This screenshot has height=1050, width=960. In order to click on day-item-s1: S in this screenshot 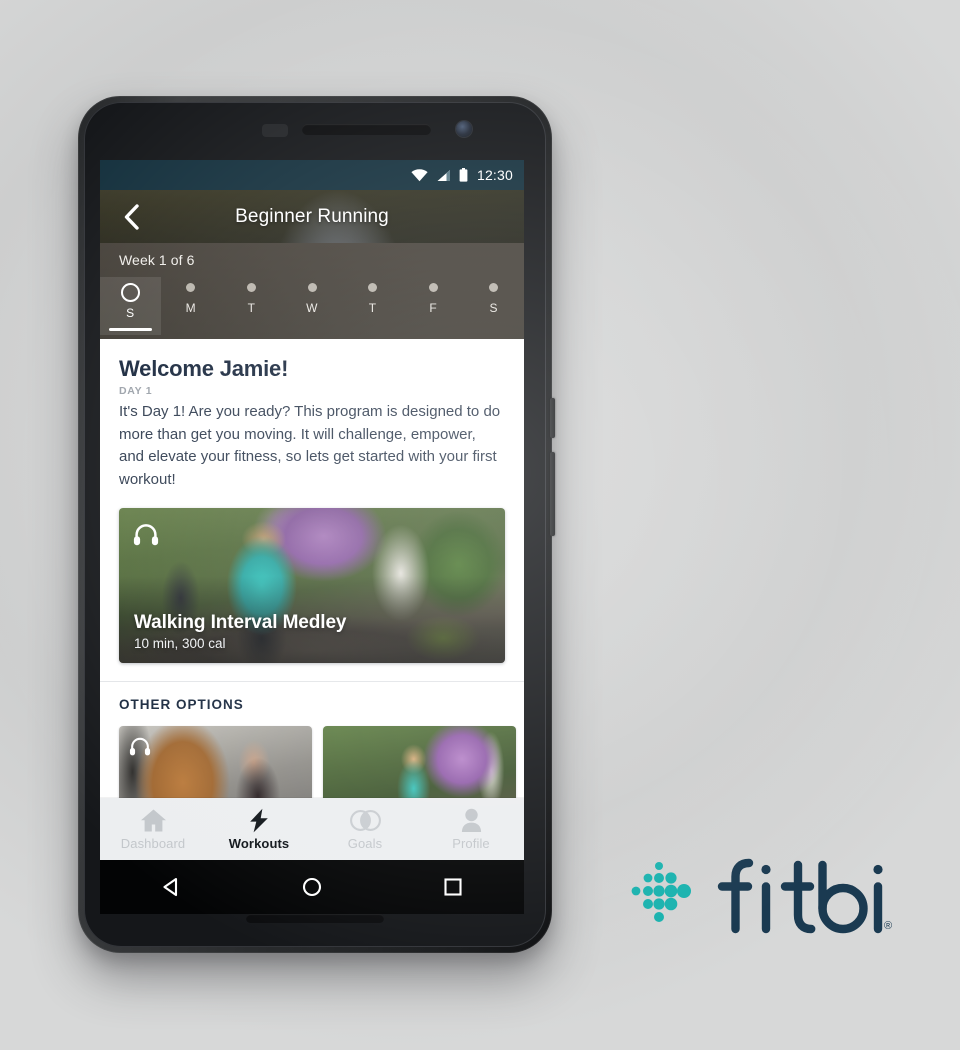, I will do `click(130, 306)`.